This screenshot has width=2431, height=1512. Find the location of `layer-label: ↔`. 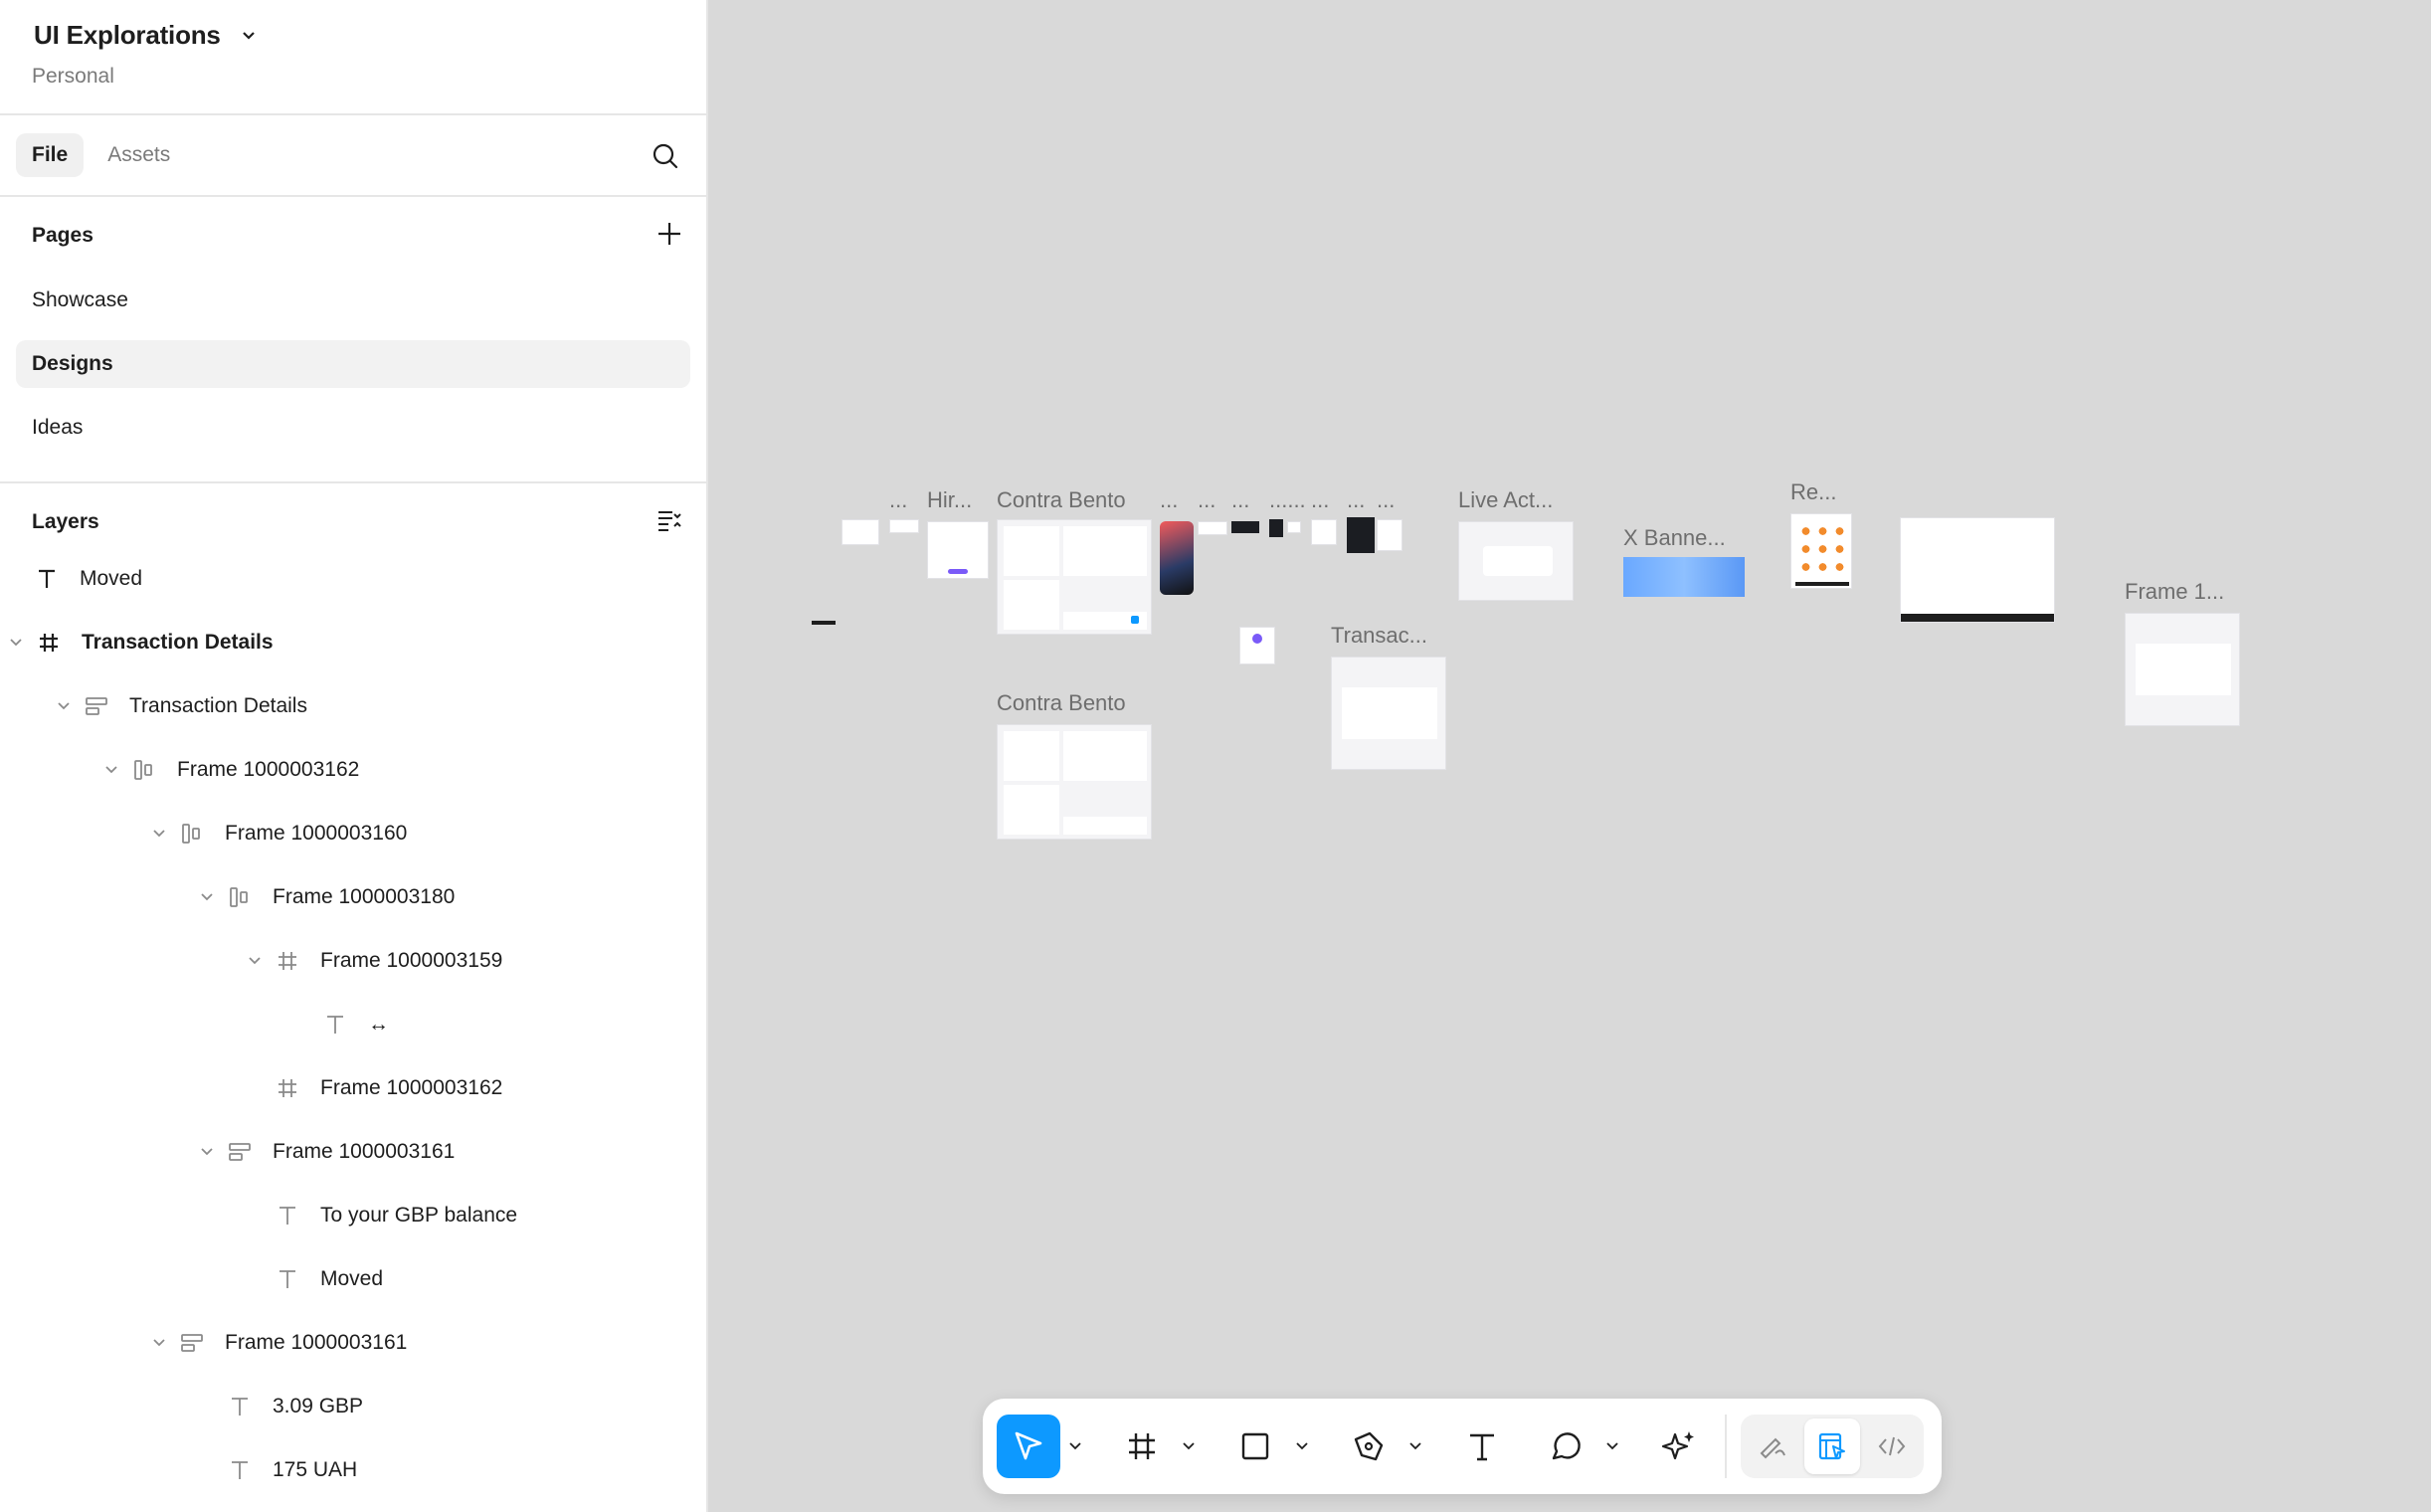

layer-label: ↔ is located at coordinates (378, 1024).